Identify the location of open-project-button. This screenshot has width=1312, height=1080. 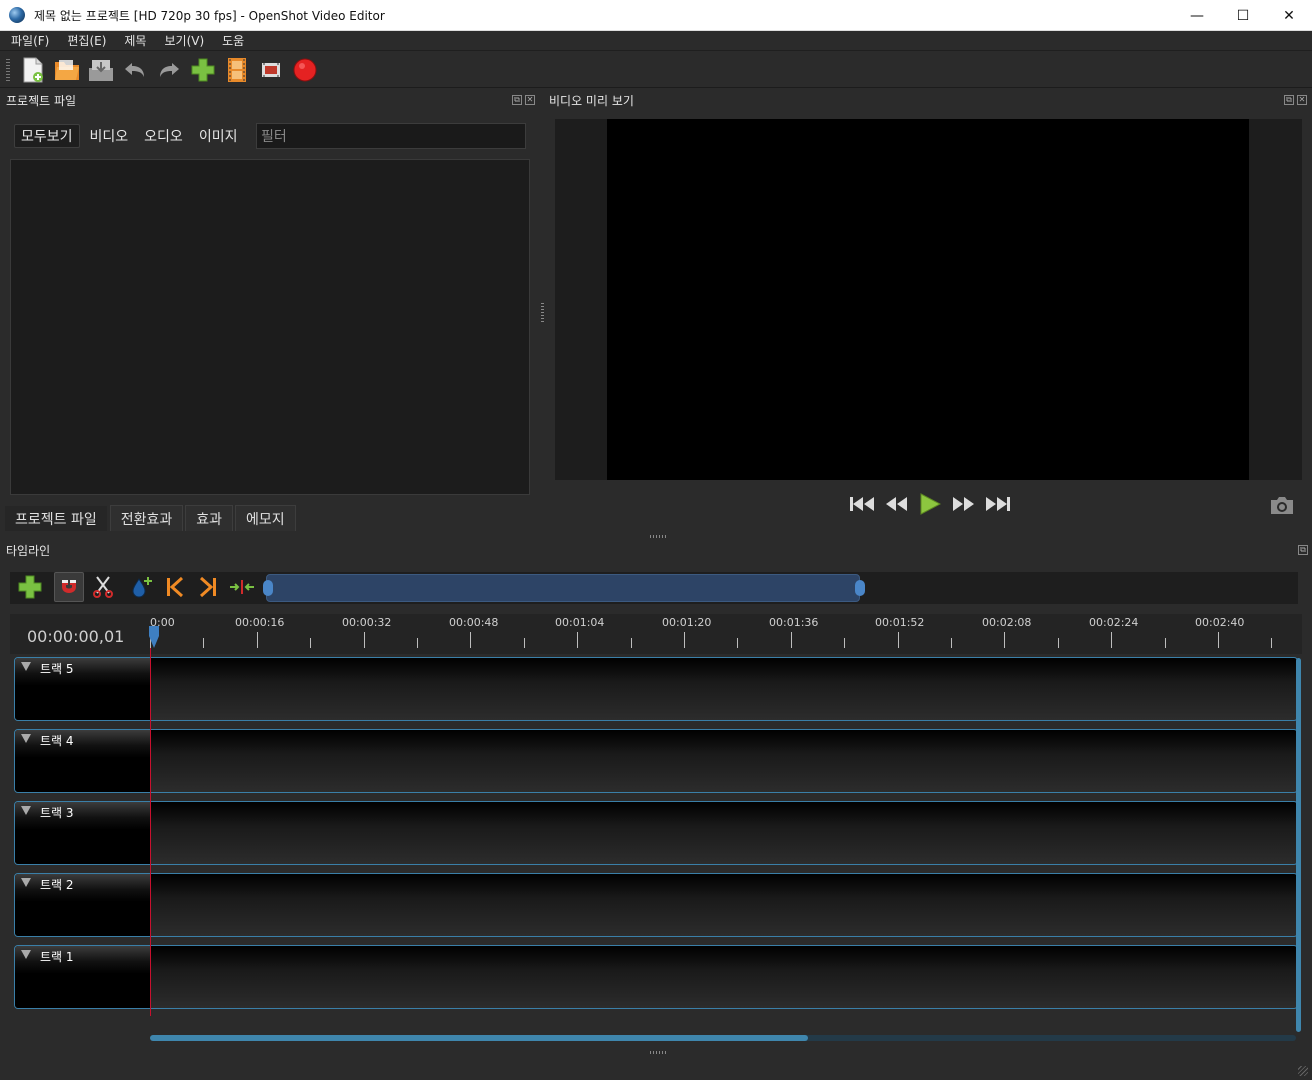
(67, 70).